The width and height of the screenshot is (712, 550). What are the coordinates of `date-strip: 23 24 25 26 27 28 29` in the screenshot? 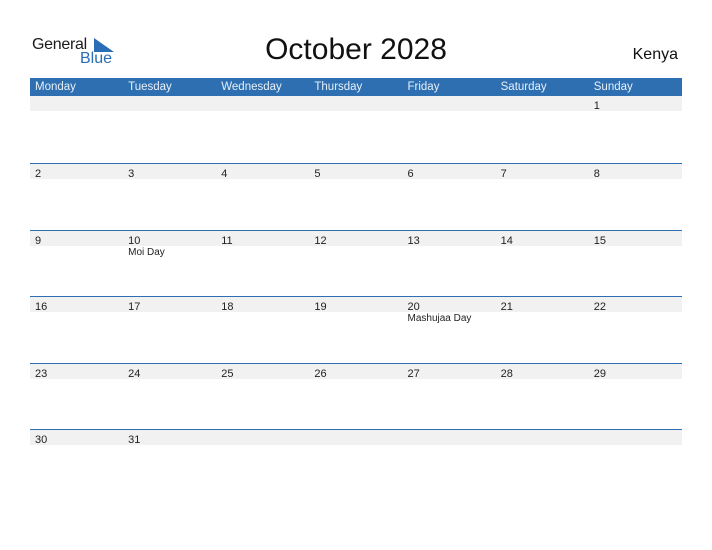 It's located at (356, 371).